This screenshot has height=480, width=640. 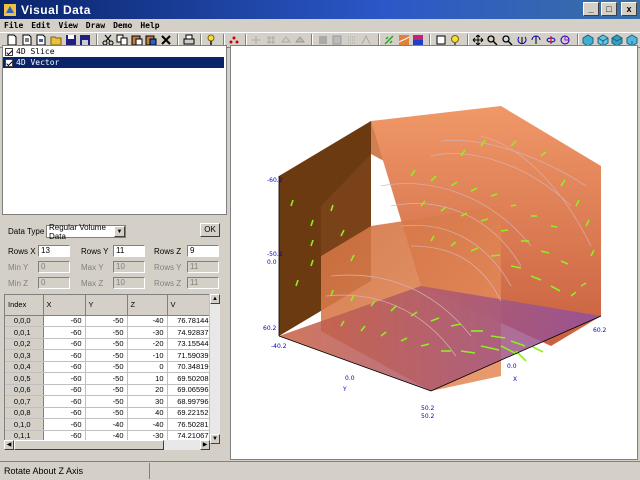 I want to click on table-cell: 76.78144, so click(x=190, y=321).